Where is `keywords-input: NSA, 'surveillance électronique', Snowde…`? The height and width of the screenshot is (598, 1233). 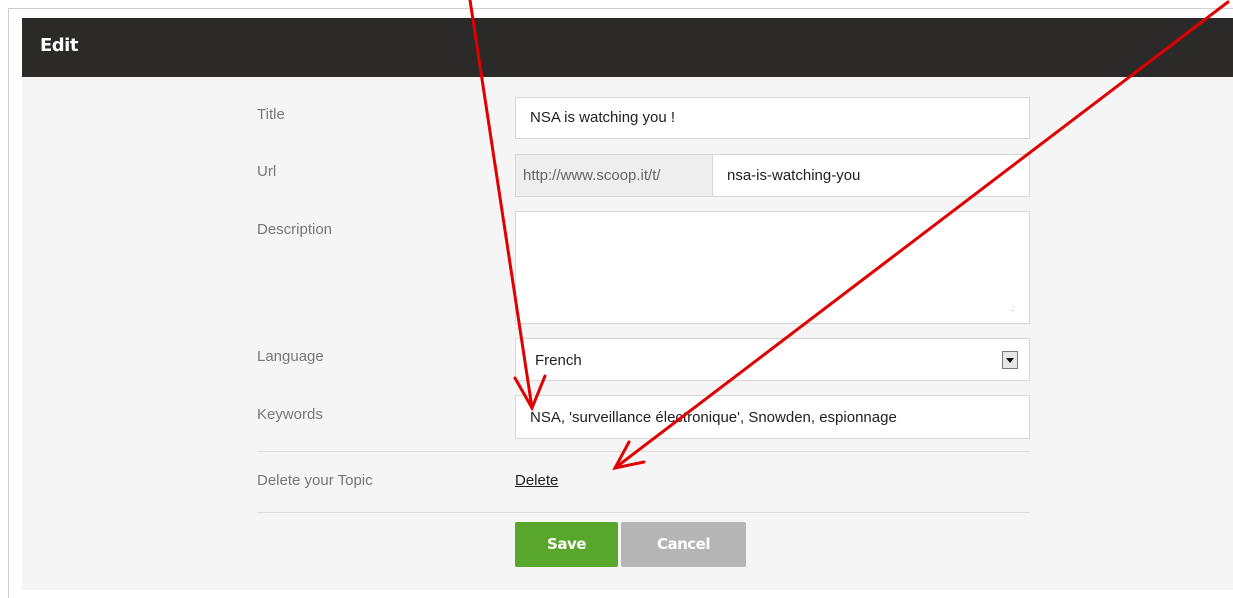
keywords-input: NSA, 'surveillance électronique', Snowde… is located at coordinates (772, 417).